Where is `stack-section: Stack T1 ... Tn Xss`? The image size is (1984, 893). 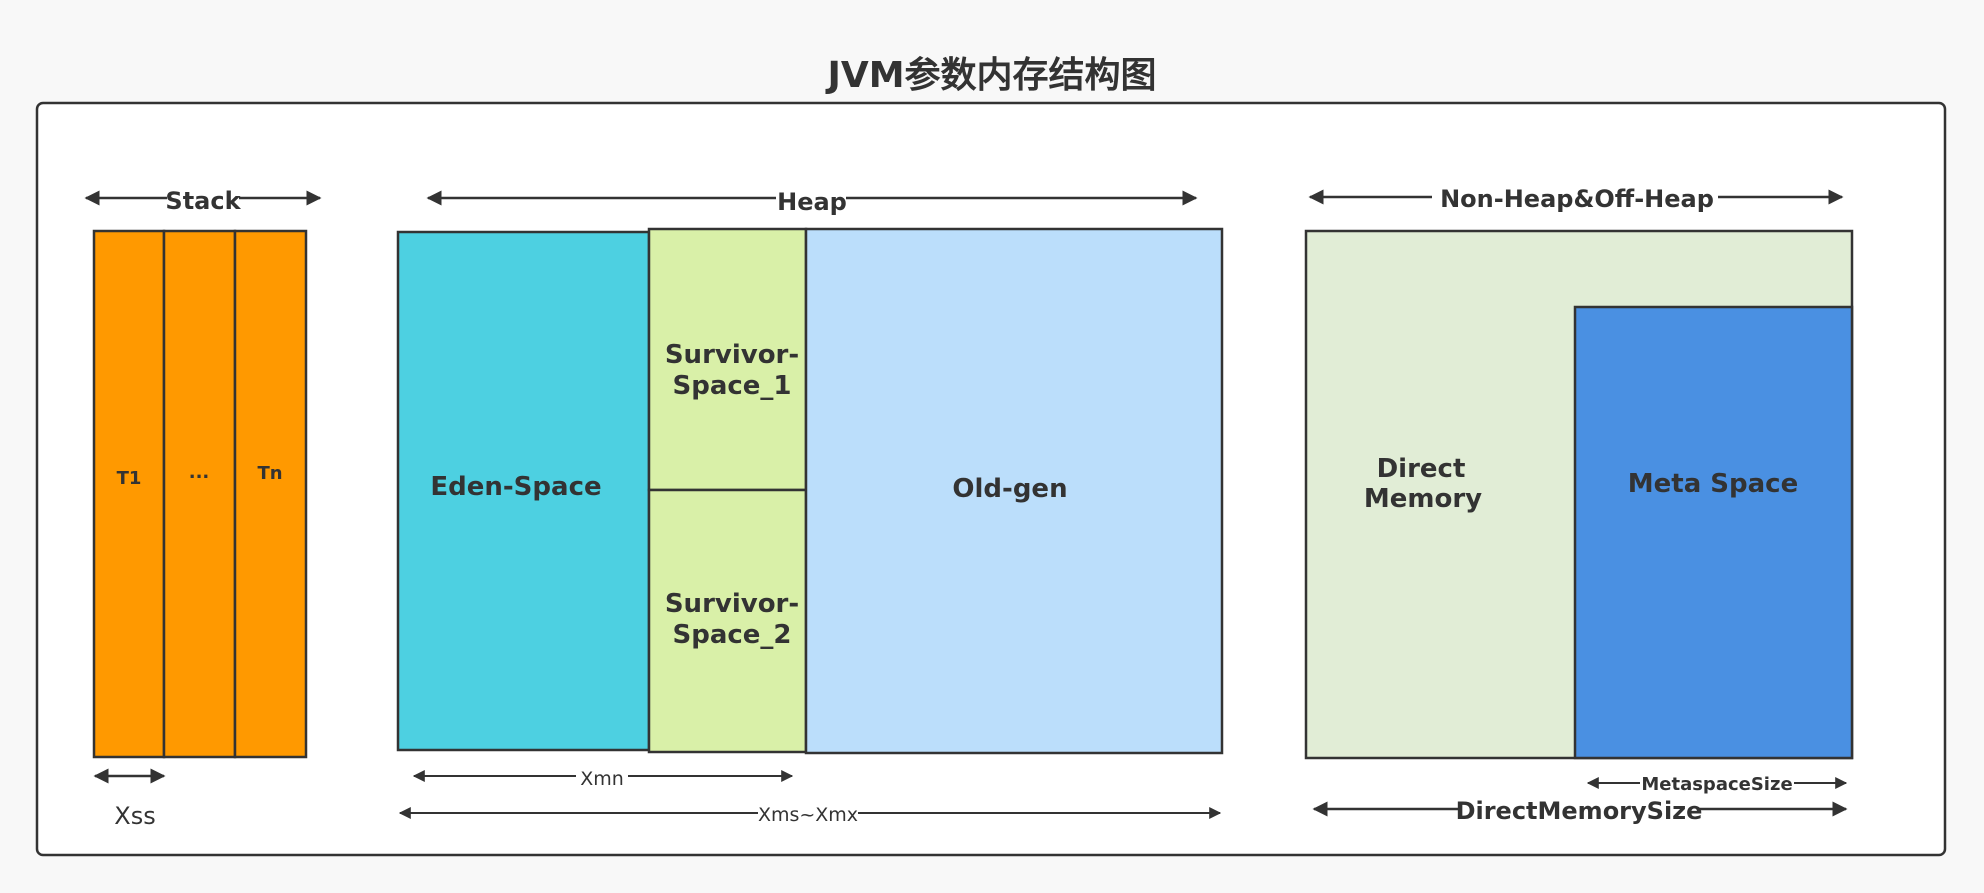 stack-section: Stack T1 ... Tn Xss is located at coordinates (203, 506).